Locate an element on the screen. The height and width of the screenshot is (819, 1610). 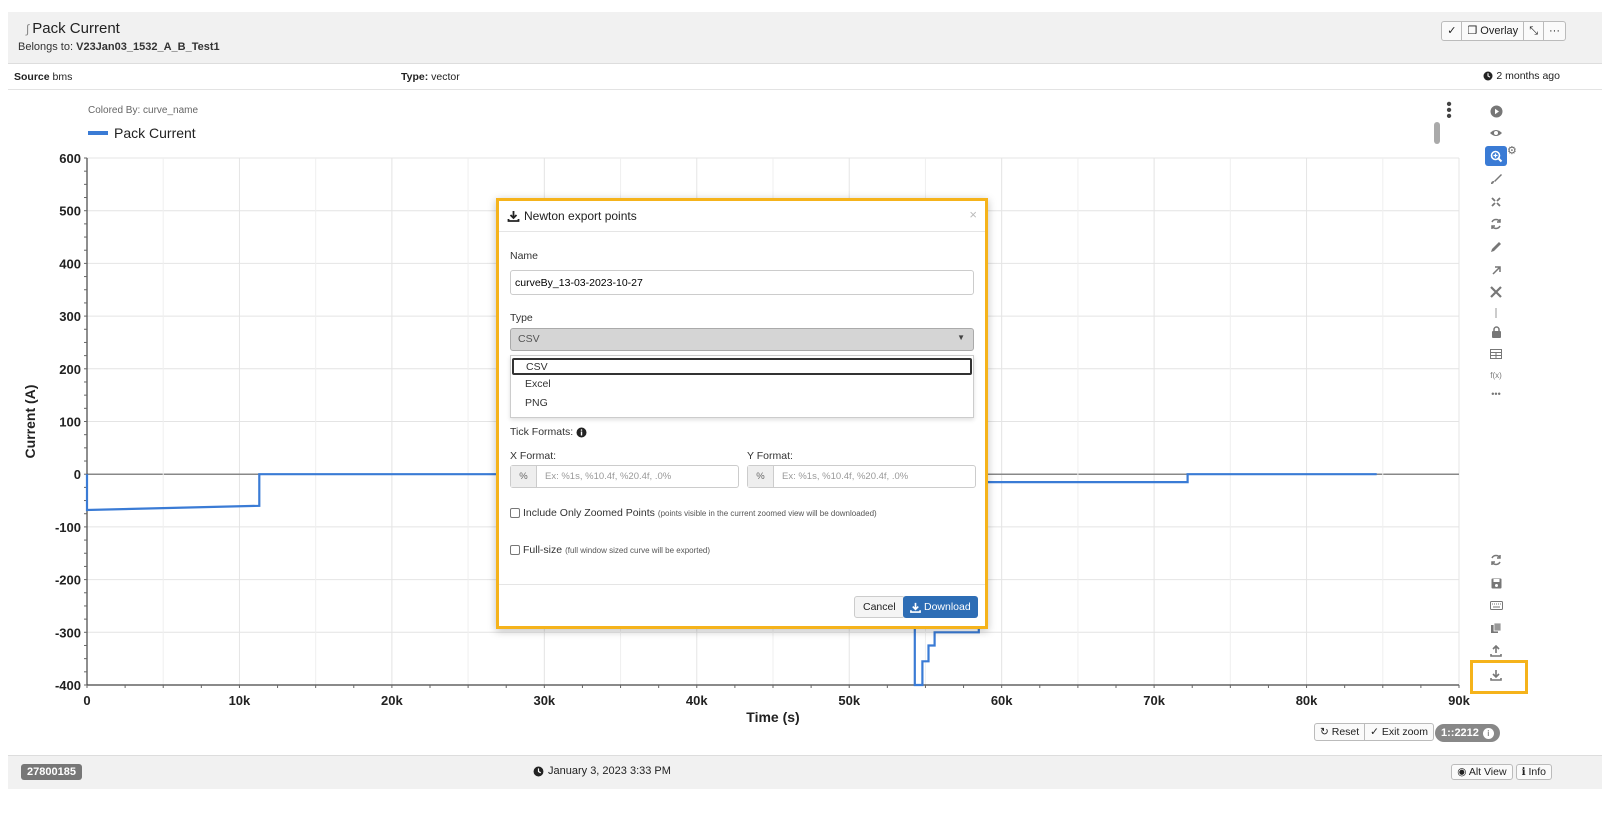
x-tick-label: 60k is located at coordinates (1002, 700).